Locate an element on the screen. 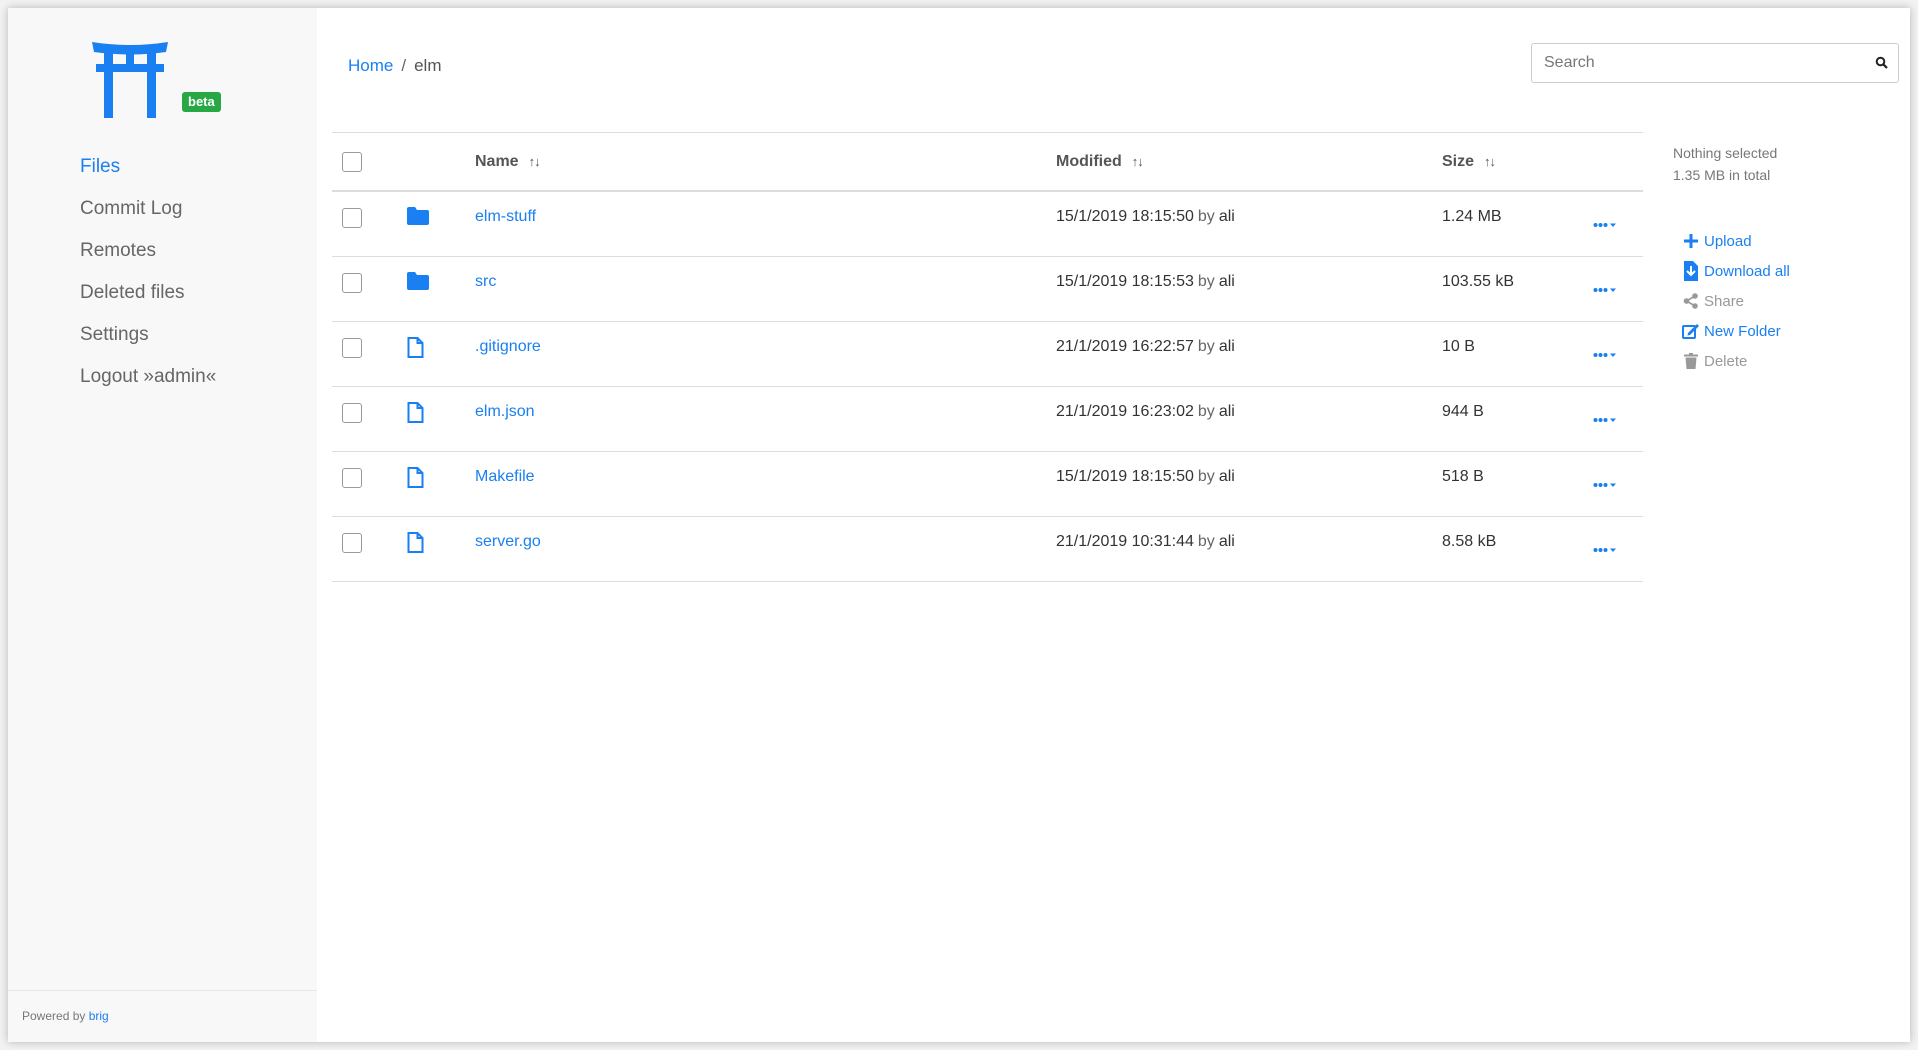 The width and height of the screenshot is (1918, 1050). download-all-label: Download all is located at coordinates (1747, 271).